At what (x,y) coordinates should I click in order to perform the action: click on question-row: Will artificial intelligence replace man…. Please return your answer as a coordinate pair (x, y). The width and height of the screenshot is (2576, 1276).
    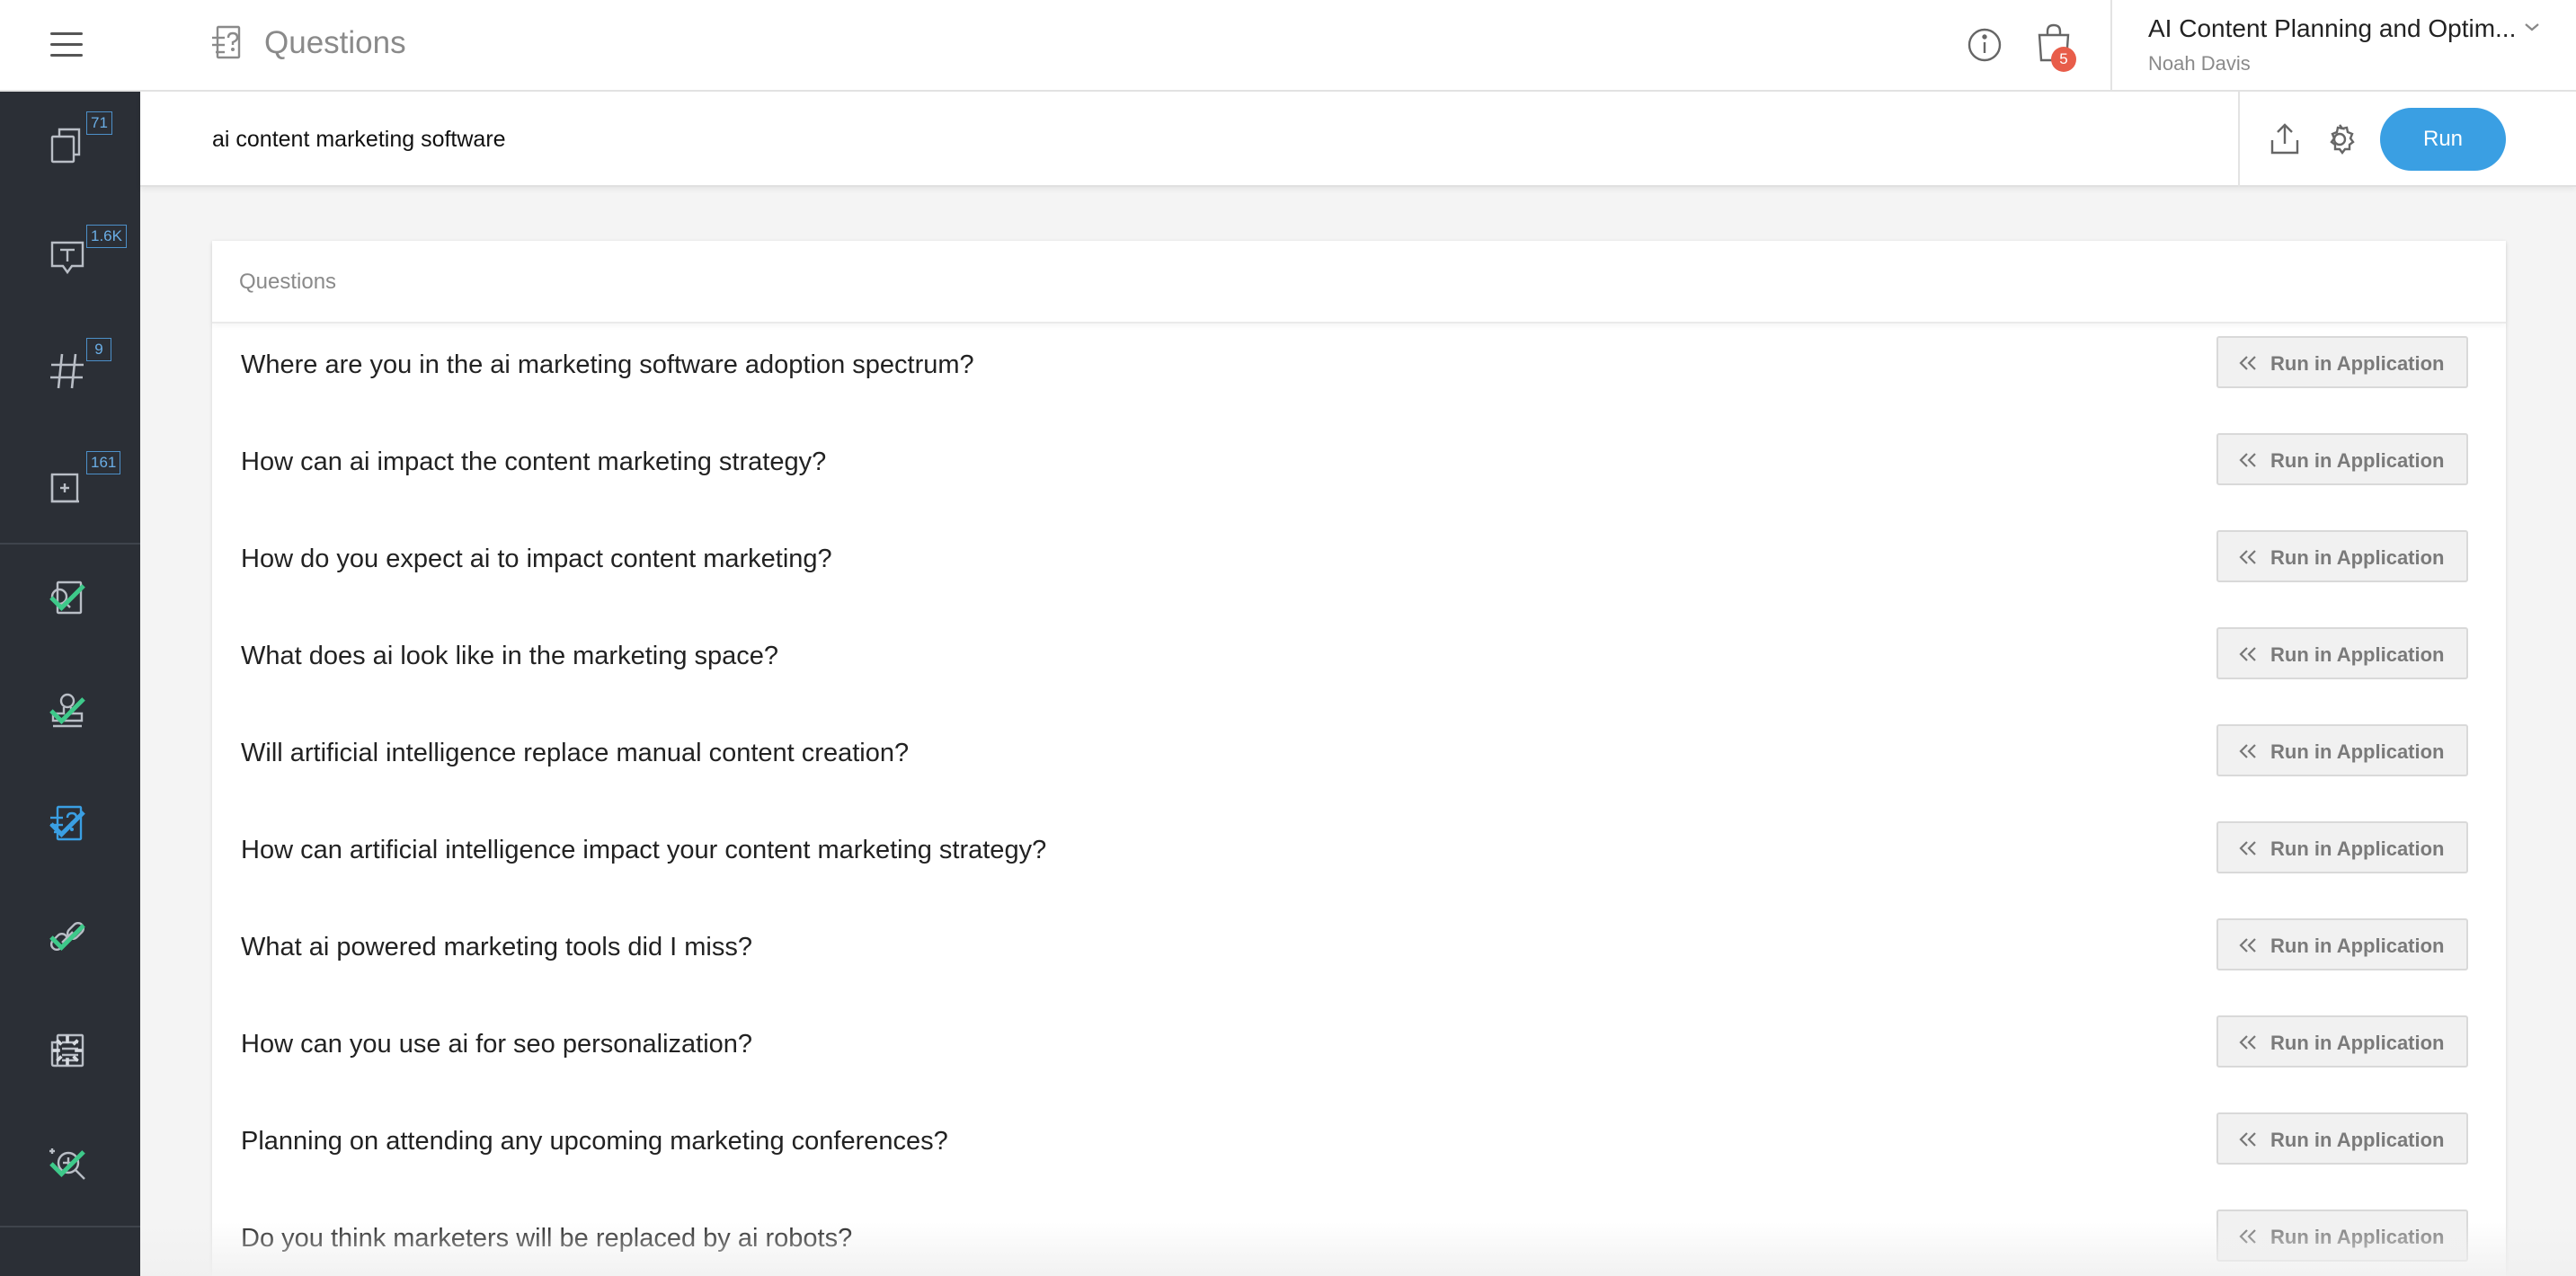
    Looking at the image, I should click on (1359, 760).